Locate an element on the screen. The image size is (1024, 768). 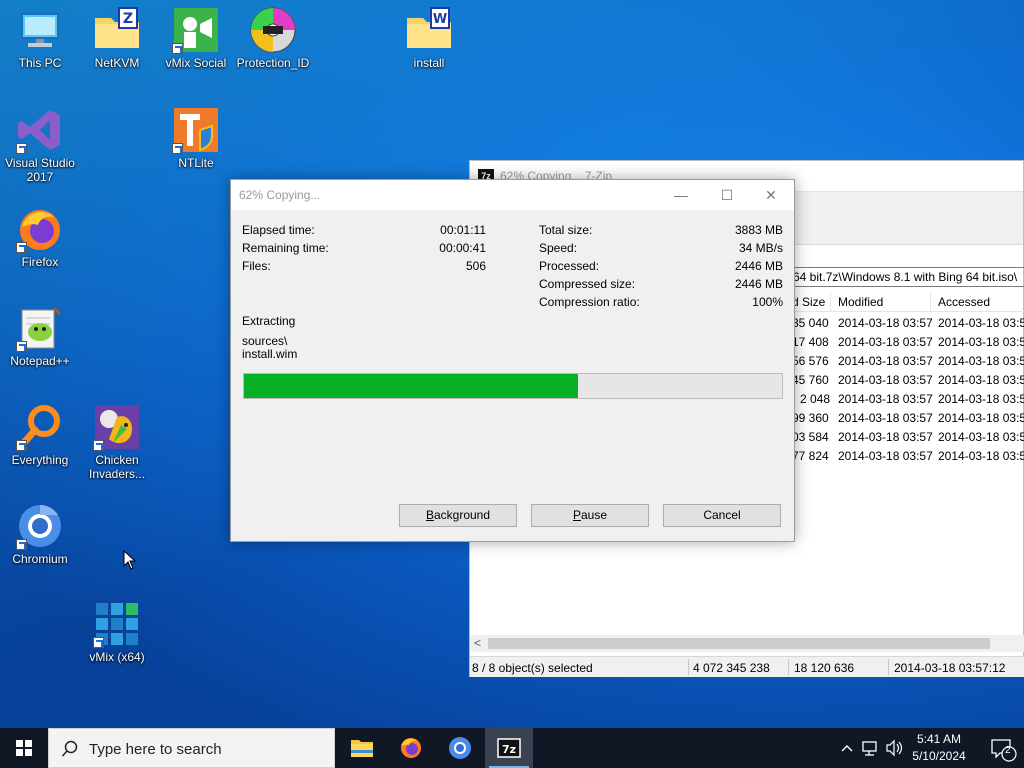
scroll-left-icon: < is located at coordinates (477, 643).